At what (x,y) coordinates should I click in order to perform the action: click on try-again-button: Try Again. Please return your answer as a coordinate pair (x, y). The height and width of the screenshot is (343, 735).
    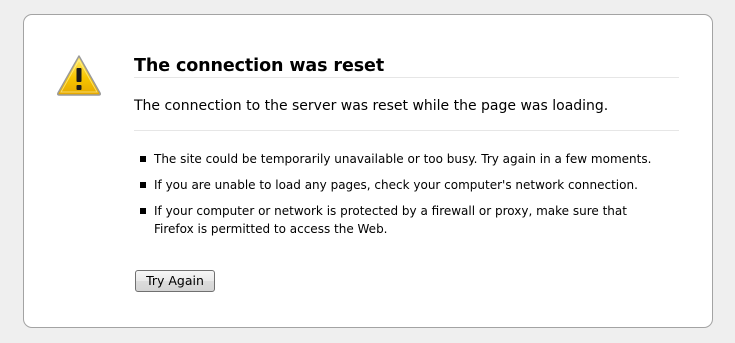
    Looking at the image, I should click on (175, 281).